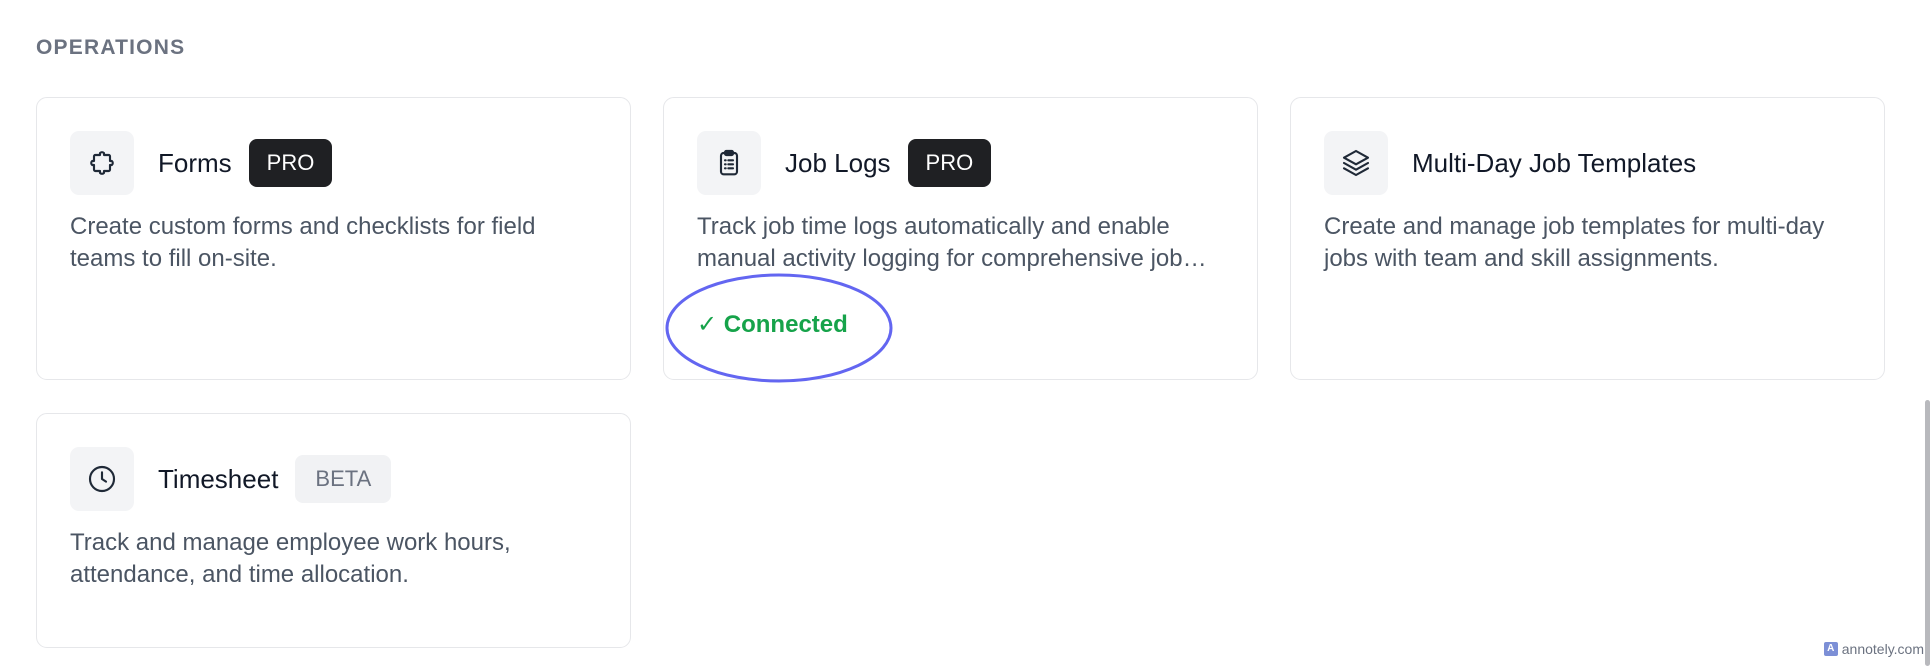 The height and width of the screenshot is (666, 1930). Describe the element at coordinates (729, 163) in the screenshot. I see `clipboard-icon` at that location.